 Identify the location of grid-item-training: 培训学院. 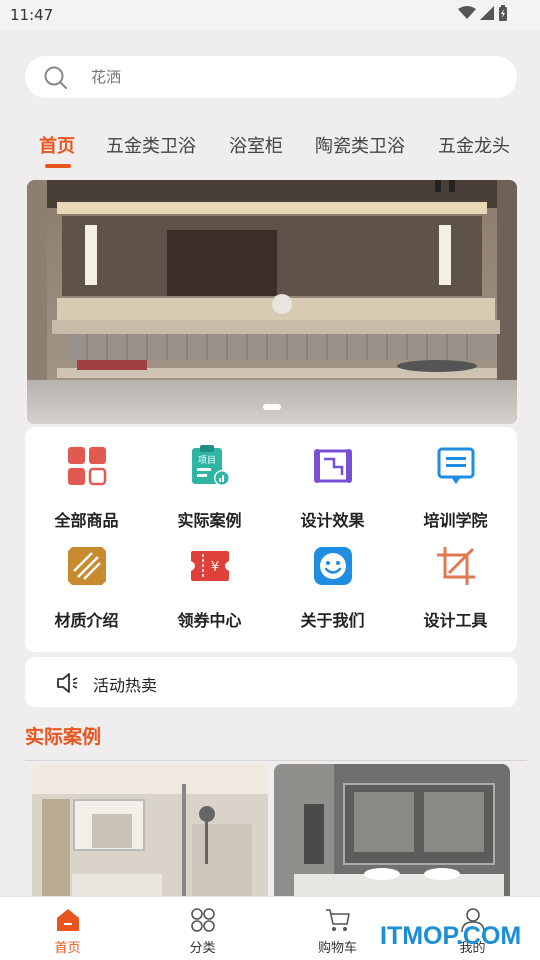
(455, 478).